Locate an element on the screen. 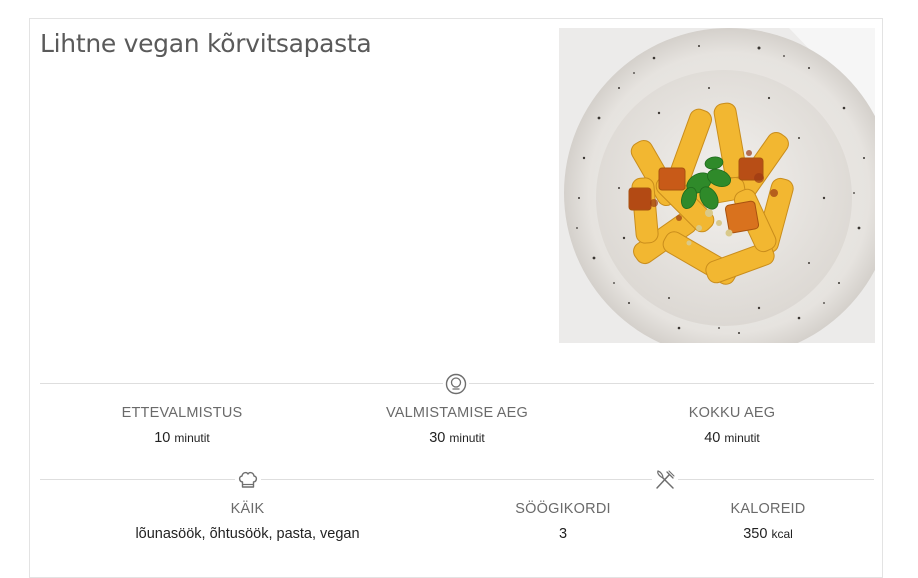  cook-time-label: VALMISTAMISE AEG is located at coordinates (457, 413).